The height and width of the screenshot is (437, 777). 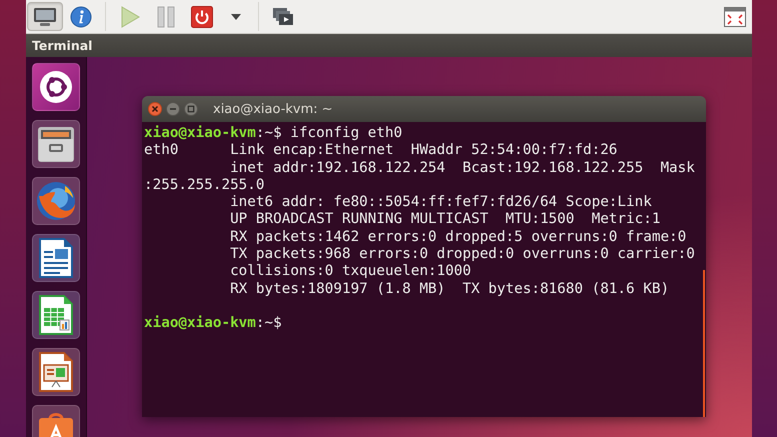 What do you see at coordinates (449, 289) in the screenshot?
I see `output-line: RX bytes:1809197 (1.8 MB) TX bytes:81680 (81.6 KB)` at bounding box center [449, 289].